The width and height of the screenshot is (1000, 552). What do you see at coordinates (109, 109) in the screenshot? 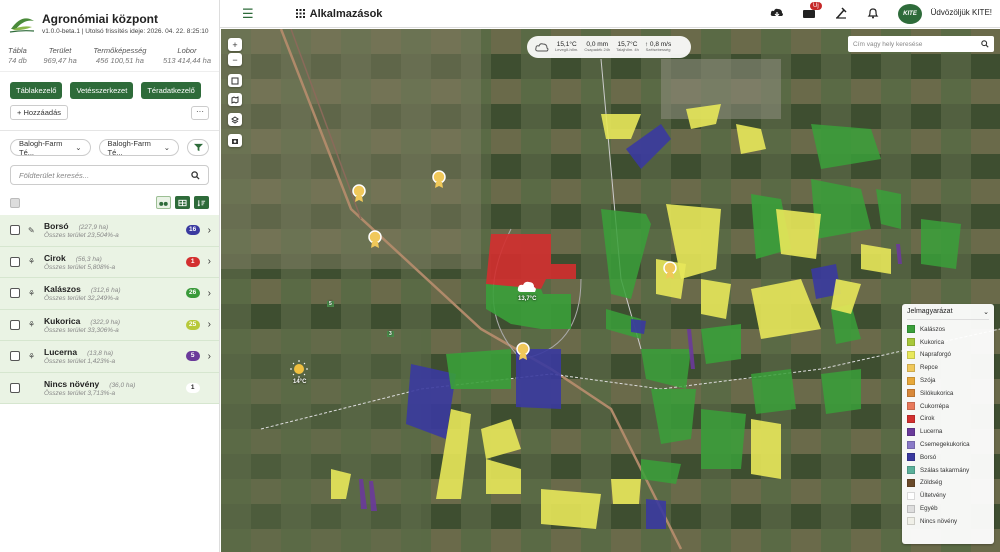
I see `secondary-buttons: + Hozzáadás ···` at bounding box center [109, 109].